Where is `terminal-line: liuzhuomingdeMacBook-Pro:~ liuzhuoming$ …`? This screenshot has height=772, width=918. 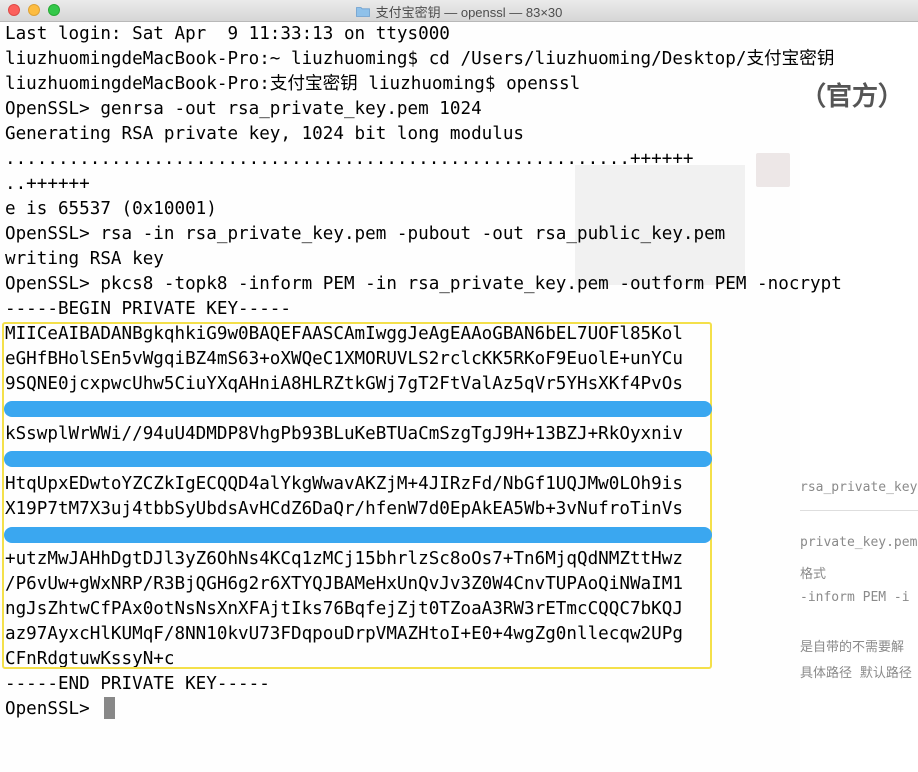 terminal-line: liuzhuomingdeMacBook-Pro:~ liuzhuoming$ … is located at coordinates (420, 59).